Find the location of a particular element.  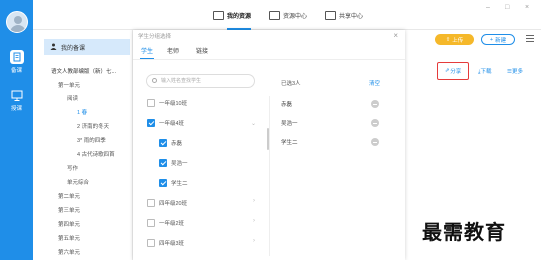

tab-teachers: 老师 is located at coordinates (173, 50).